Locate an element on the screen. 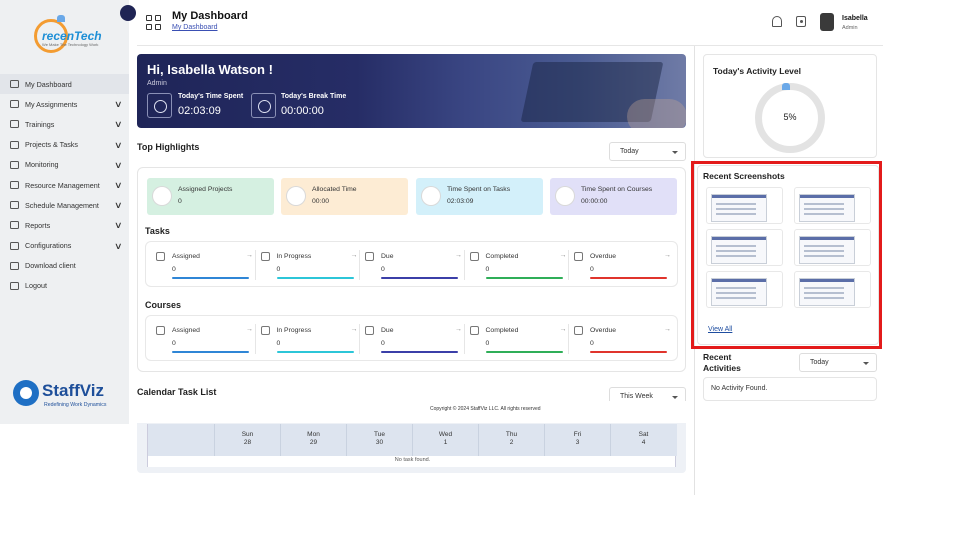 Image resolution: width=975 pixels, height=548 pixels. sidebar-item-logout: Logout is located at coordinates (64, 286).